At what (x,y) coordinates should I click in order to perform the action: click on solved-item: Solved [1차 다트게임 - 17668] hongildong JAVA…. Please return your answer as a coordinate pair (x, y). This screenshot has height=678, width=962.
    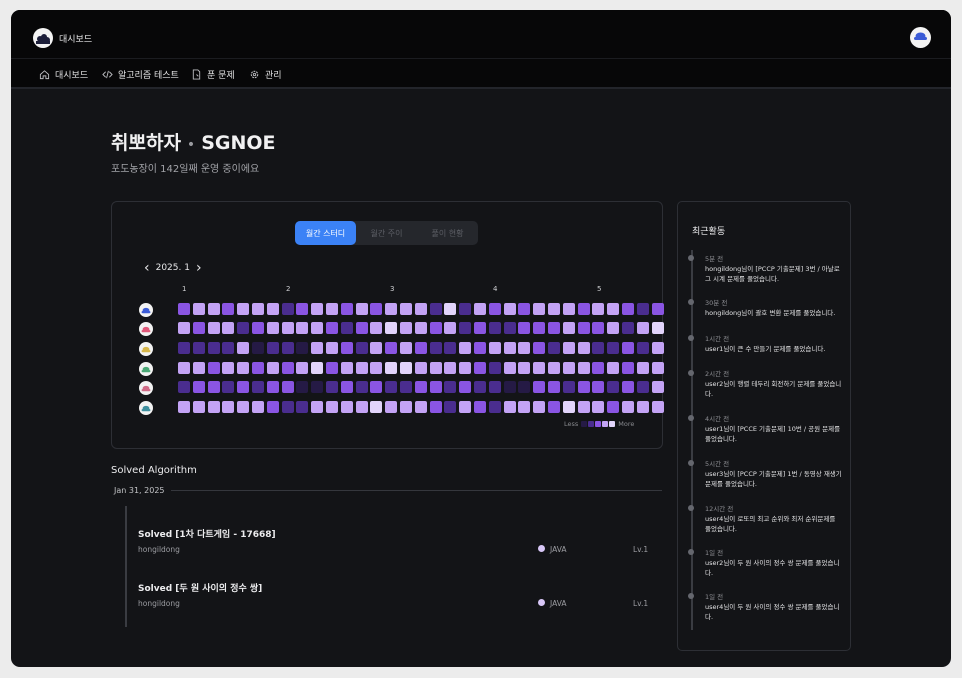
    Looking at the image, I should click on (398, 547).